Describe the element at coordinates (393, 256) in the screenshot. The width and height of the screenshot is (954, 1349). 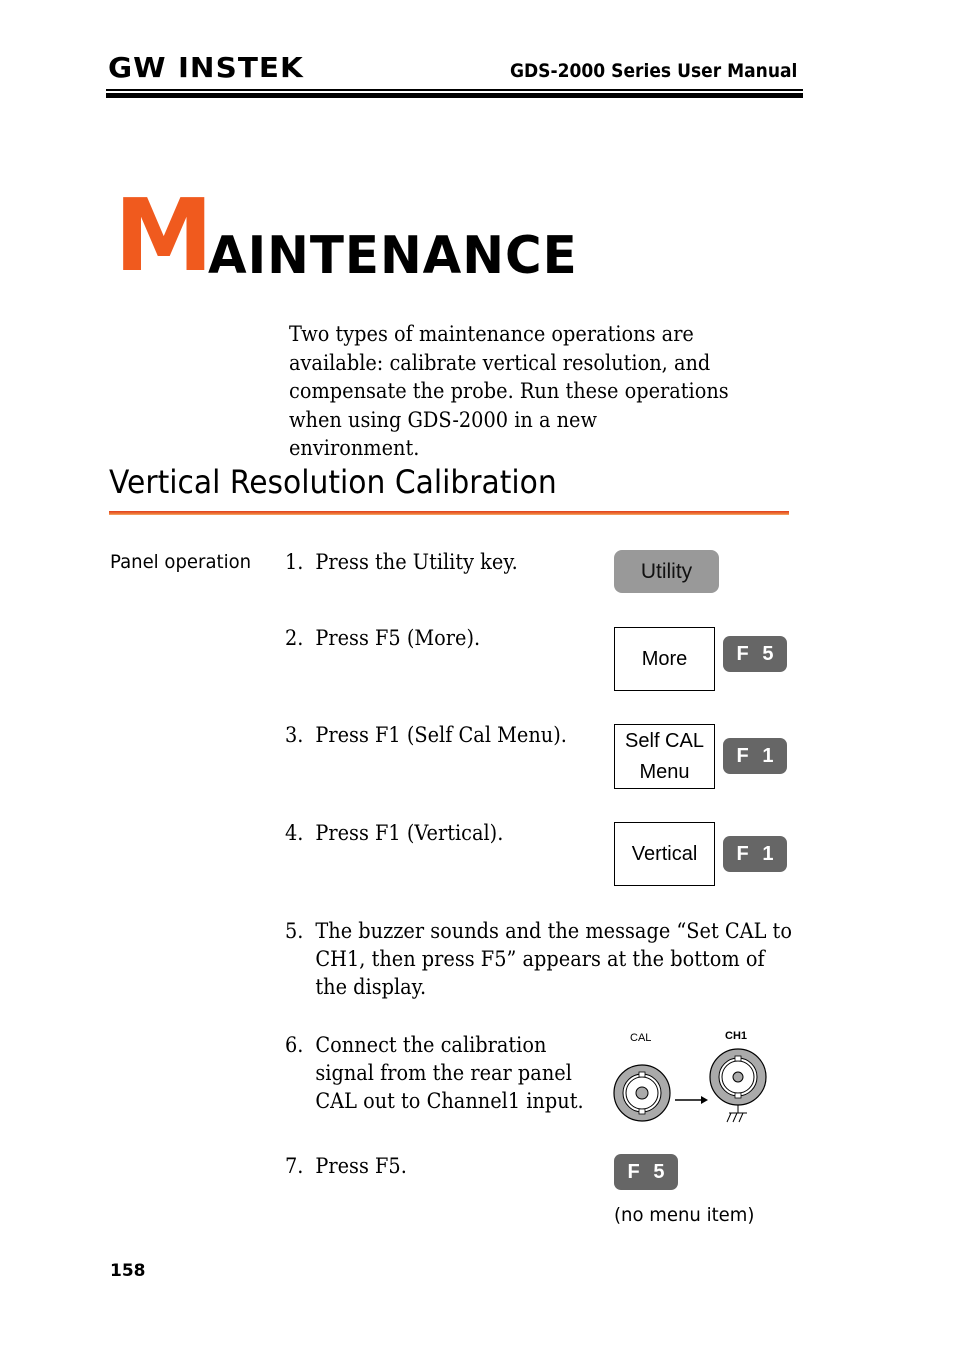
I see `chapter-title: AINTENANCE` at that location.